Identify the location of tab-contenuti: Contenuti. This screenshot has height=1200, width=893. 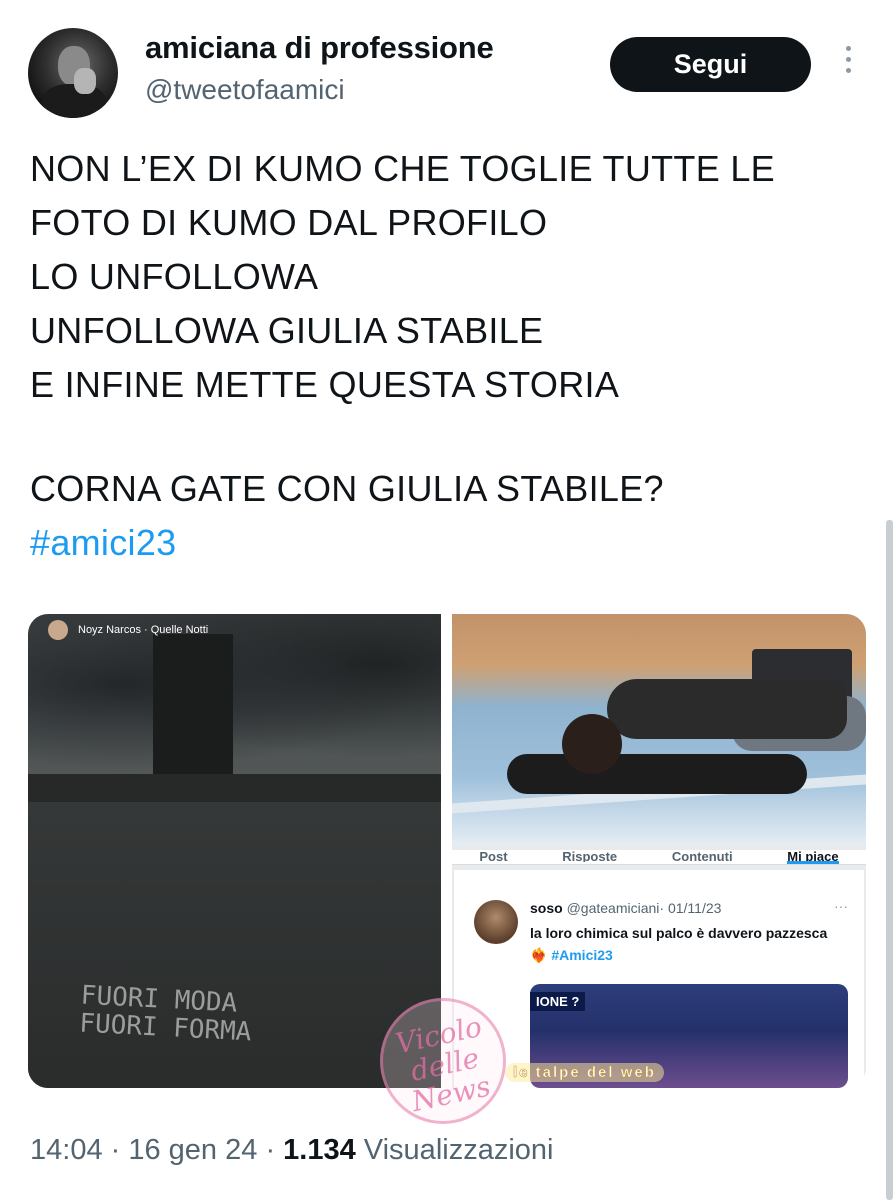
(702, 856).